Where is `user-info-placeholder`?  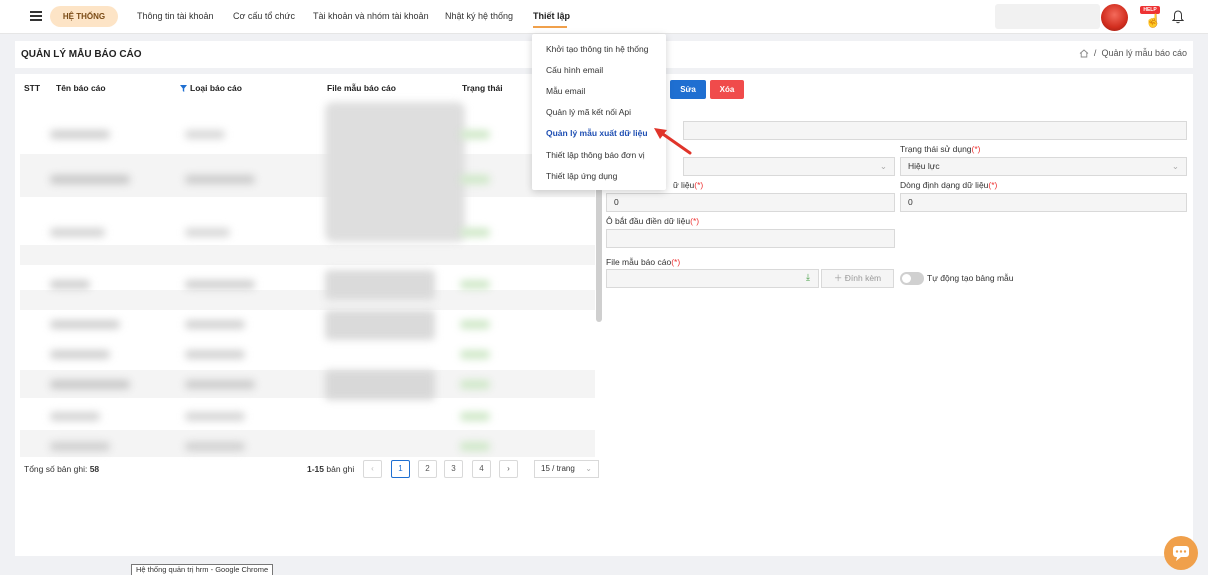
user-info-placeholder is located at coordinates (1047, 16).